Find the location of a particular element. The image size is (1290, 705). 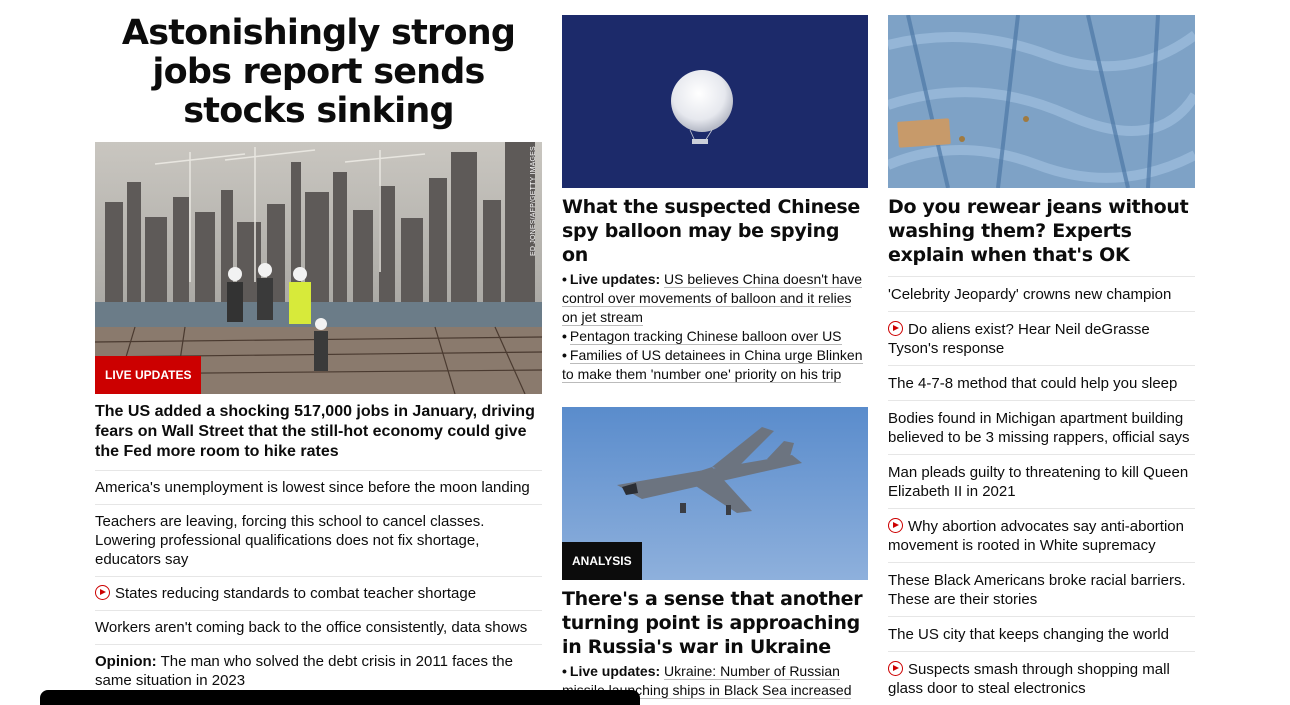

photo-credit: ED JONES/AFP/GETTY IMAGES is located at coordinates (533, 201).